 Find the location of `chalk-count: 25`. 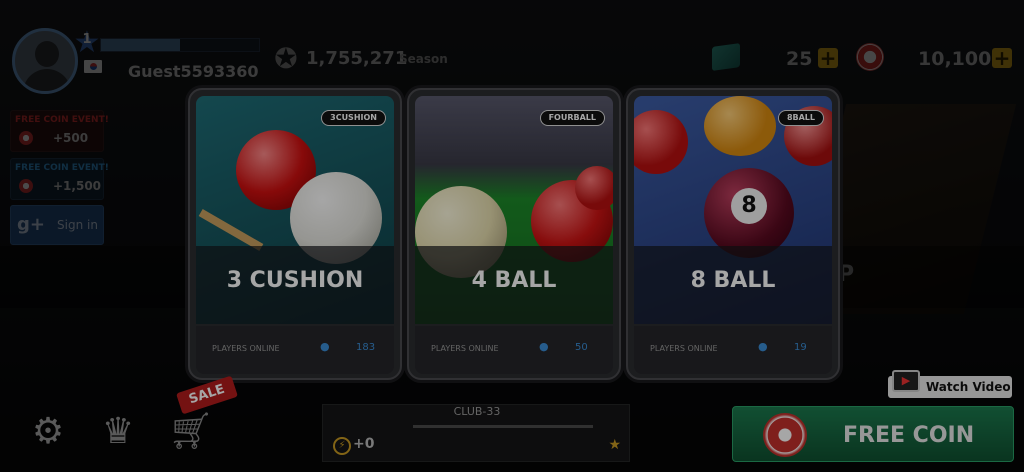

chalk-count: 25 is located at coordinates (799, 59).